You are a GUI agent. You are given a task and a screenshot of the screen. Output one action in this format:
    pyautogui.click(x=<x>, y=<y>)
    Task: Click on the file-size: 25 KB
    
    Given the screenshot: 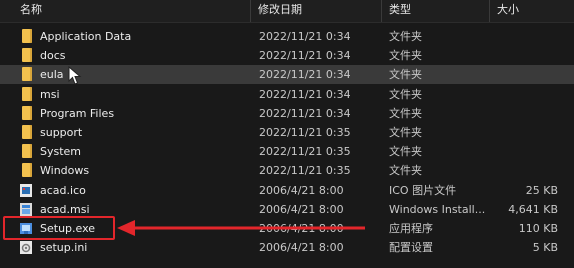 What is the action you would take?
    pyautogui.click(x=541, y=190)
    